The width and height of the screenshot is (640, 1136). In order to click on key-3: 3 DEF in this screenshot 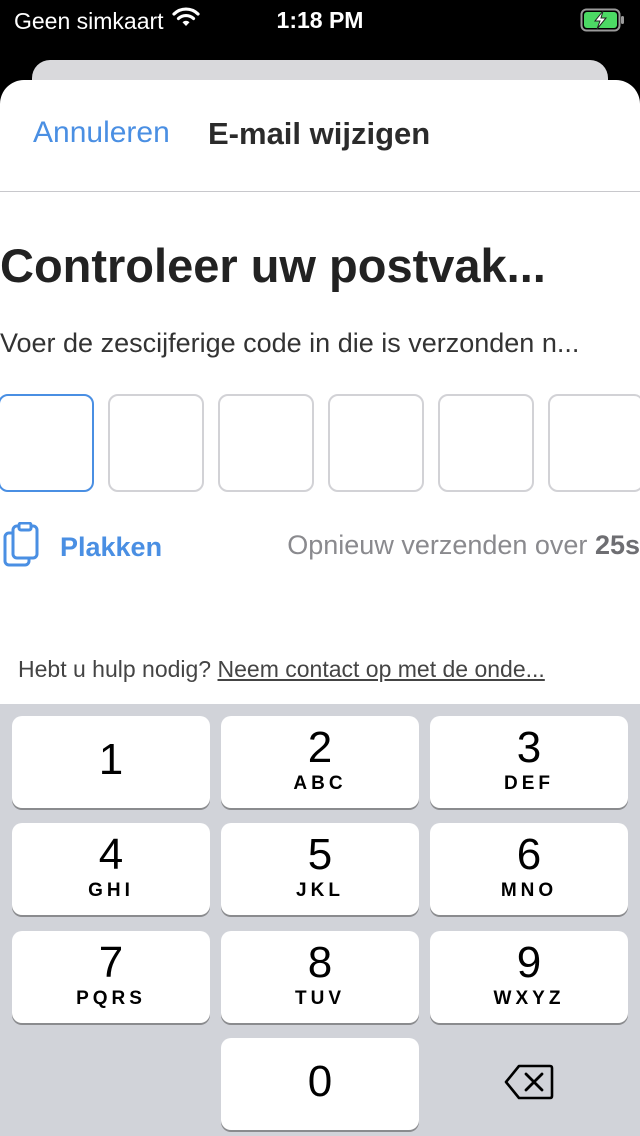, I will do `click(529, 762)`.